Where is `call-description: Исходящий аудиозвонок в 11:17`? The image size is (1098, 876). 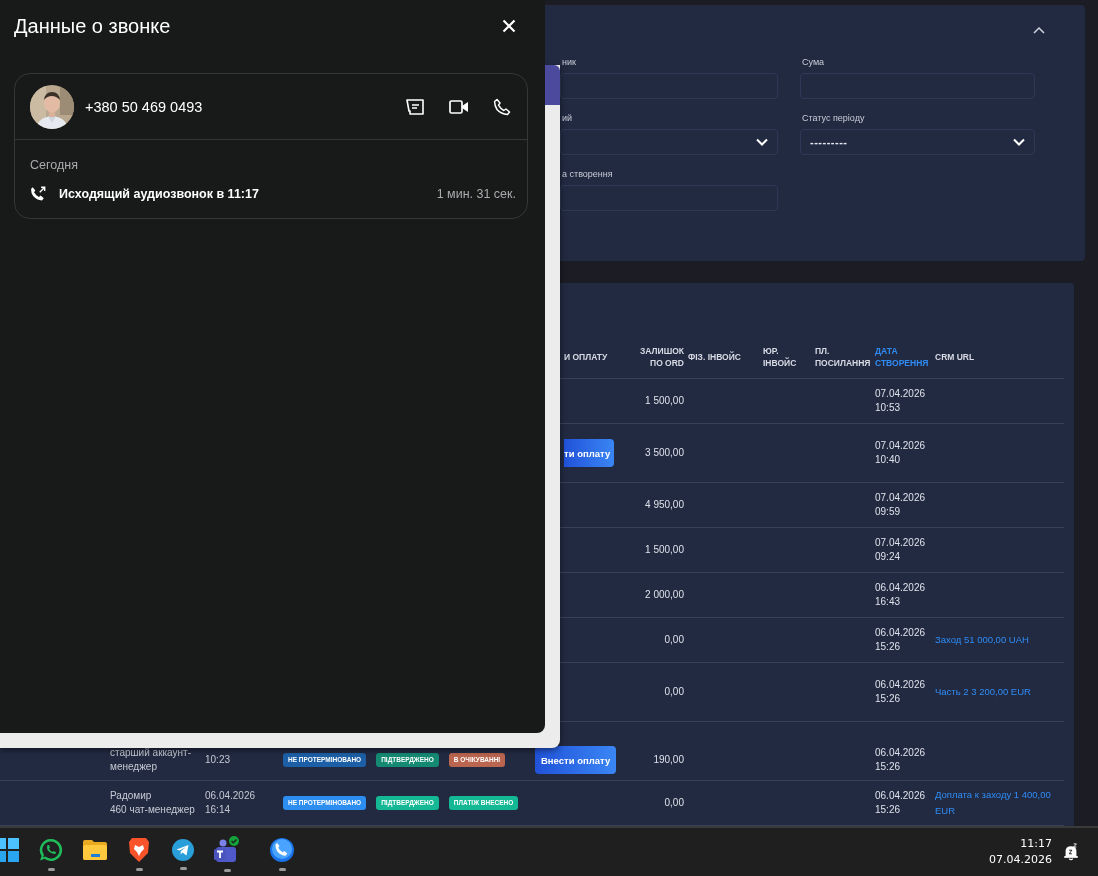
call-description: Исходящий аудиозвонок в 11:17 is located at coordinates (159, 194).